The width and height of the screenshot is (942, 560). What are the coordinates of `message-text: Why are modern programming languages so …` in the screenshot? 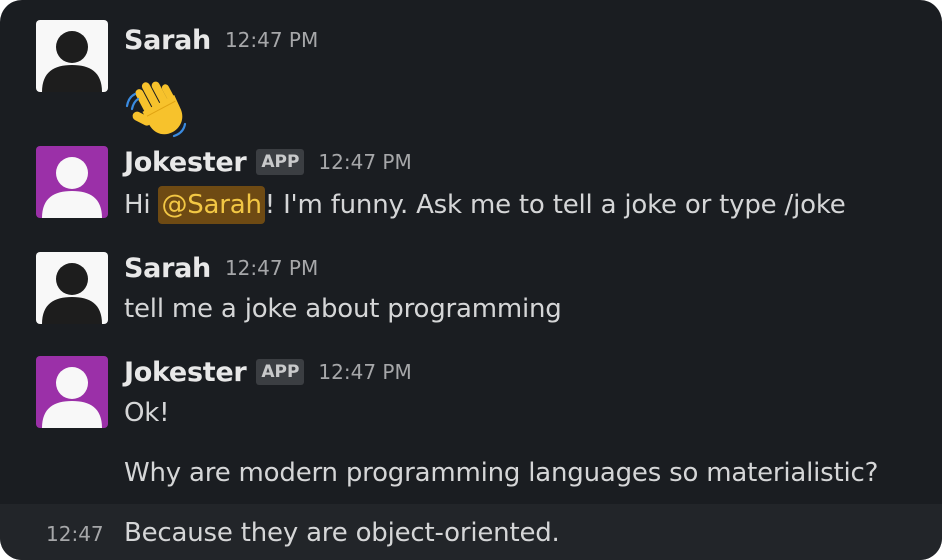 It's located at (501, 473).